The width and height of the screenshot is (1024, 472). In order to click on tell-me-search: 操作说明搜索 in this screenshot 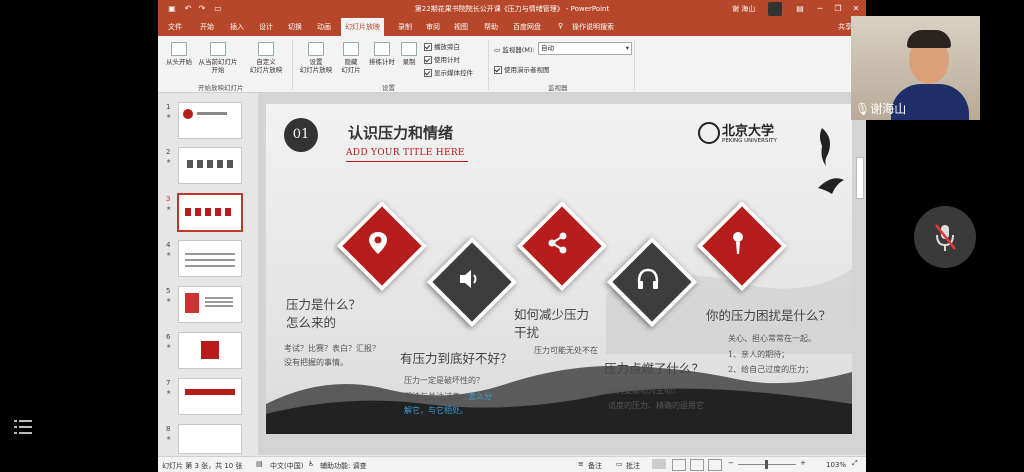, I will do `click(593, 27)`.